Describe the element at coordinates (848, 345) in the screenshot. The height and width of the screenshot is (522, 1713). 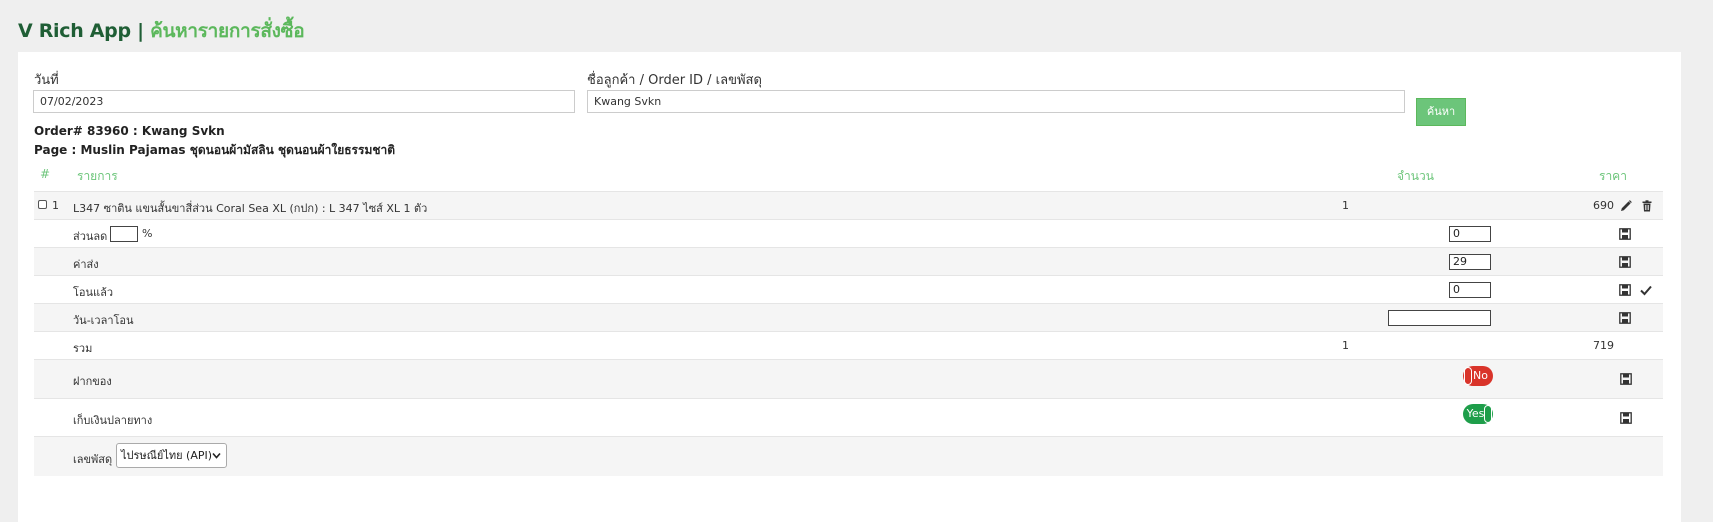
I see `table-row-total: รวม 1 719` at that location.